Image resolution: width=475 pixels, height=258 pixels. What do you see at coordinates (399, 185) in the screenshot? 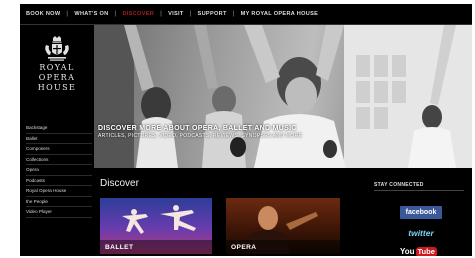
I see `stay-connected-heading: STAY CONNECTED` at bounding box center [399, 185].